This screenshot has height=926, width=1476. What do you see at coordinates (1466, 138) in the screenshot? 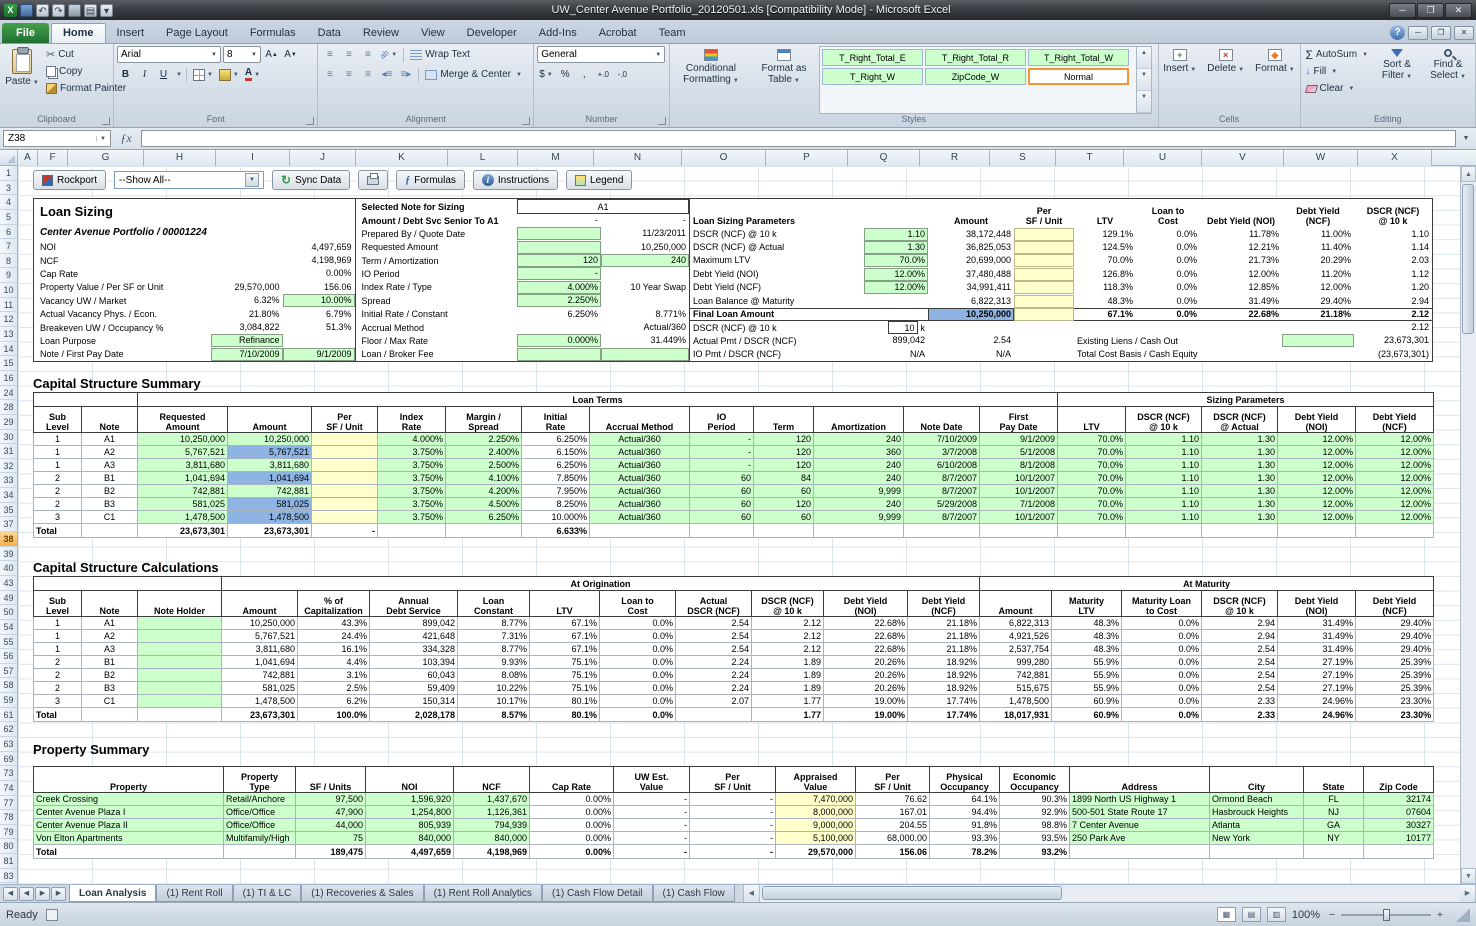
I see `formula-bar-expand-icon: ▼` at bounding box center [1466, 138].